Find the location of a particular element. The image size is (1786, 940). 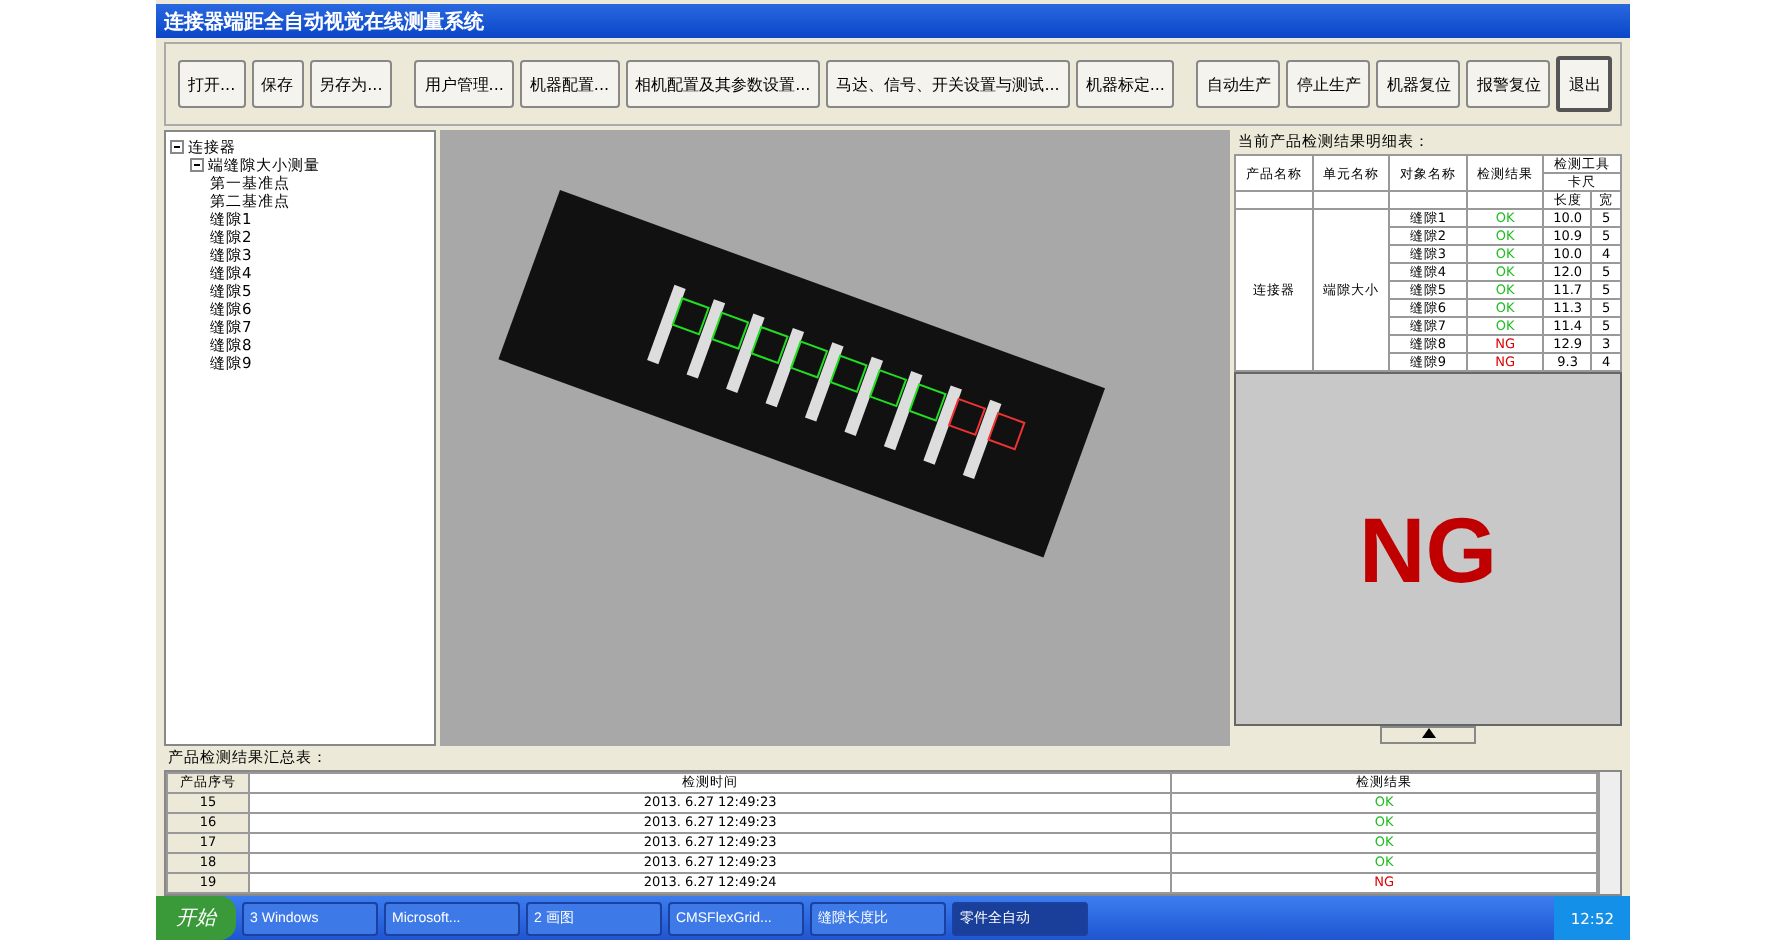

toolbar-button: 停止生产 is located at coordinates (1328, 84).